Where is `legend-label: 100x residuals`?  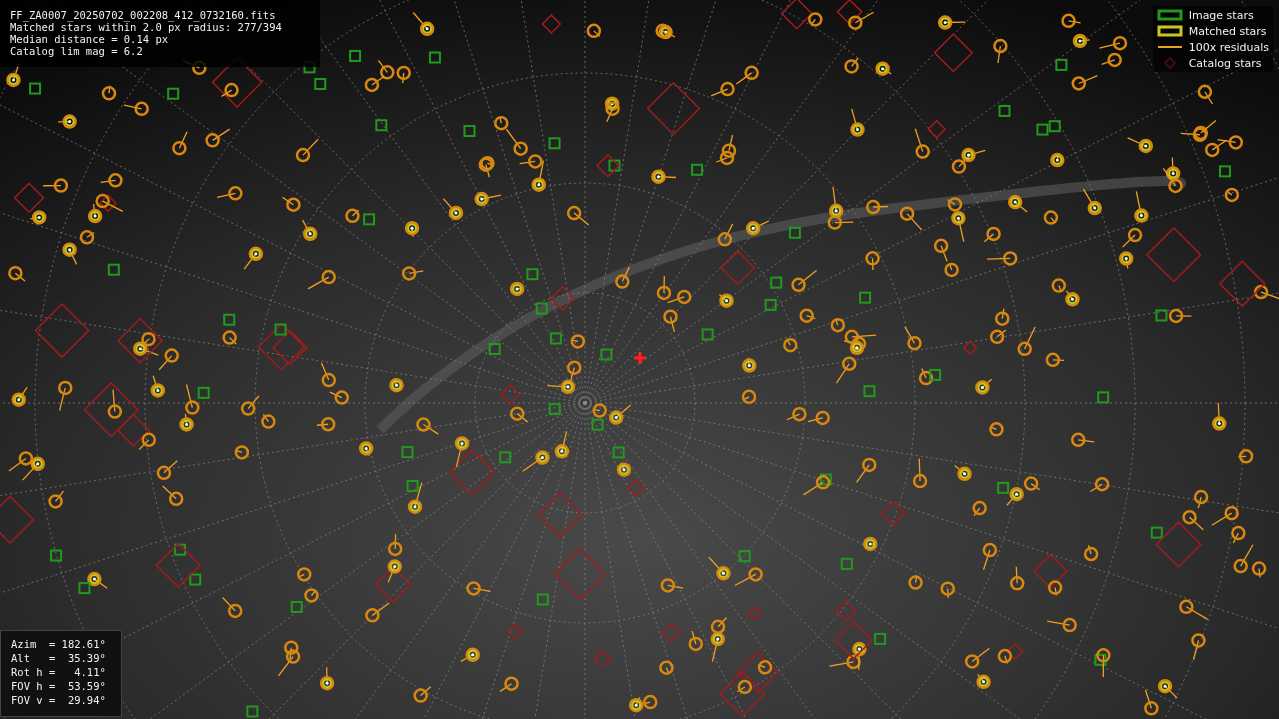
legend-label: 100x residuals is located at coordinates (1228, 47).